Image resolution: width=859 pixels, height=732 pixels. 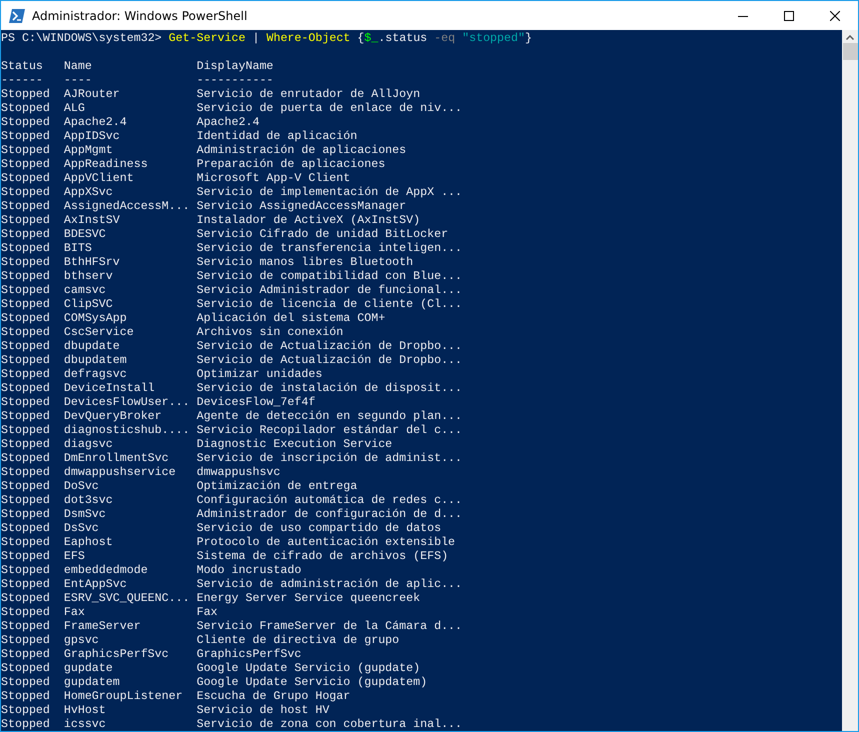 What do you see at coordinates (22, 80) in the screenshot?
I see `header-underline: ------` at bounding box center [22, 80].